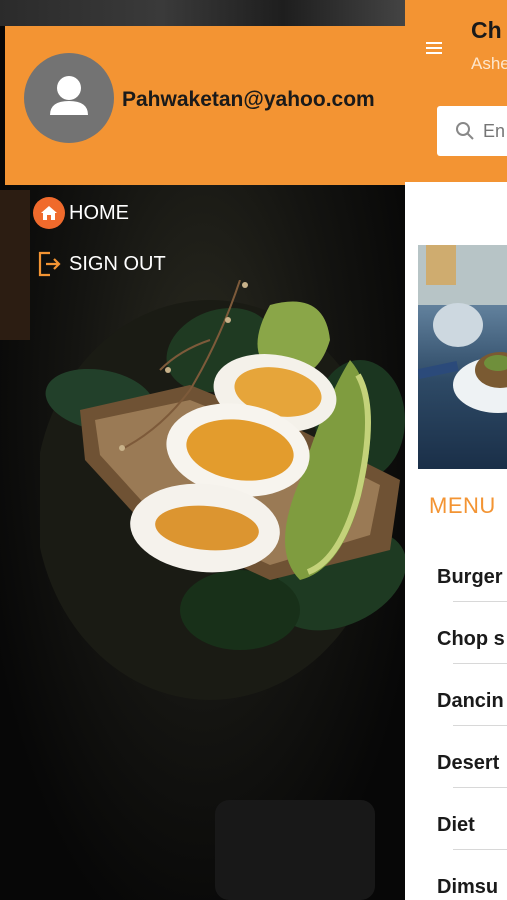  Describe the element at coordinates (202, 13) in the screenshot. I see `background-strip` at that location.